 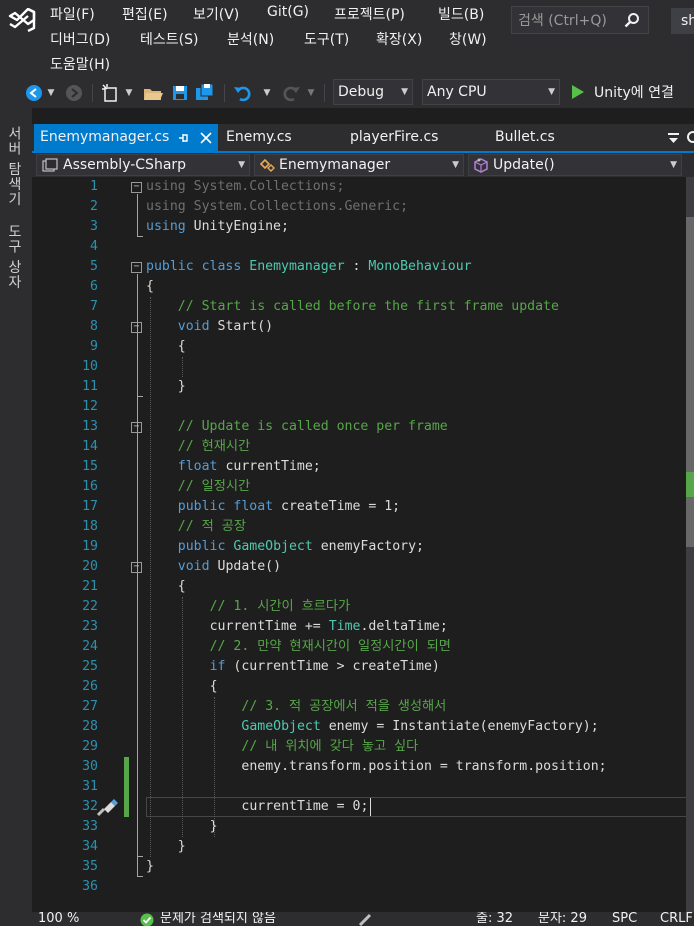 What do you see at coordinates (363, 587) in the screenshot?
I see `code-line: 21 {` at bounding box center [363, 587].